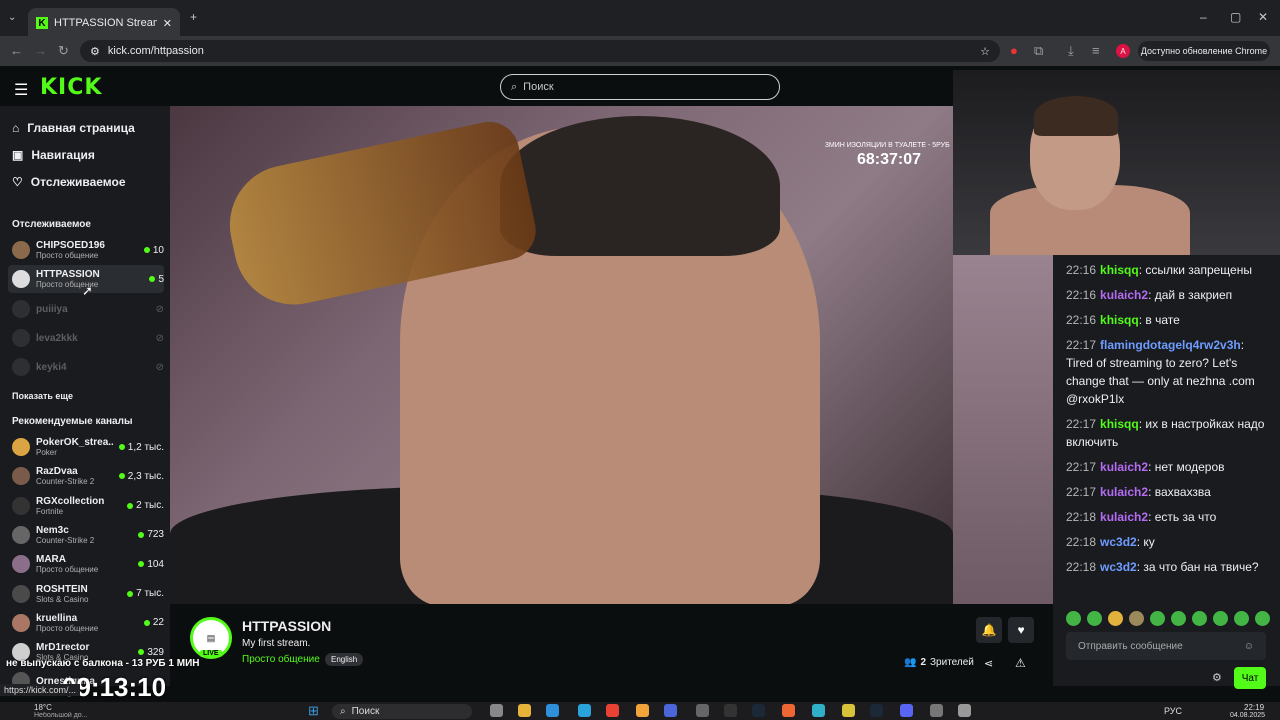 This screenshot has width=1280, height=720. I want to click on weather-temp: 18°C, so click(43, 707).